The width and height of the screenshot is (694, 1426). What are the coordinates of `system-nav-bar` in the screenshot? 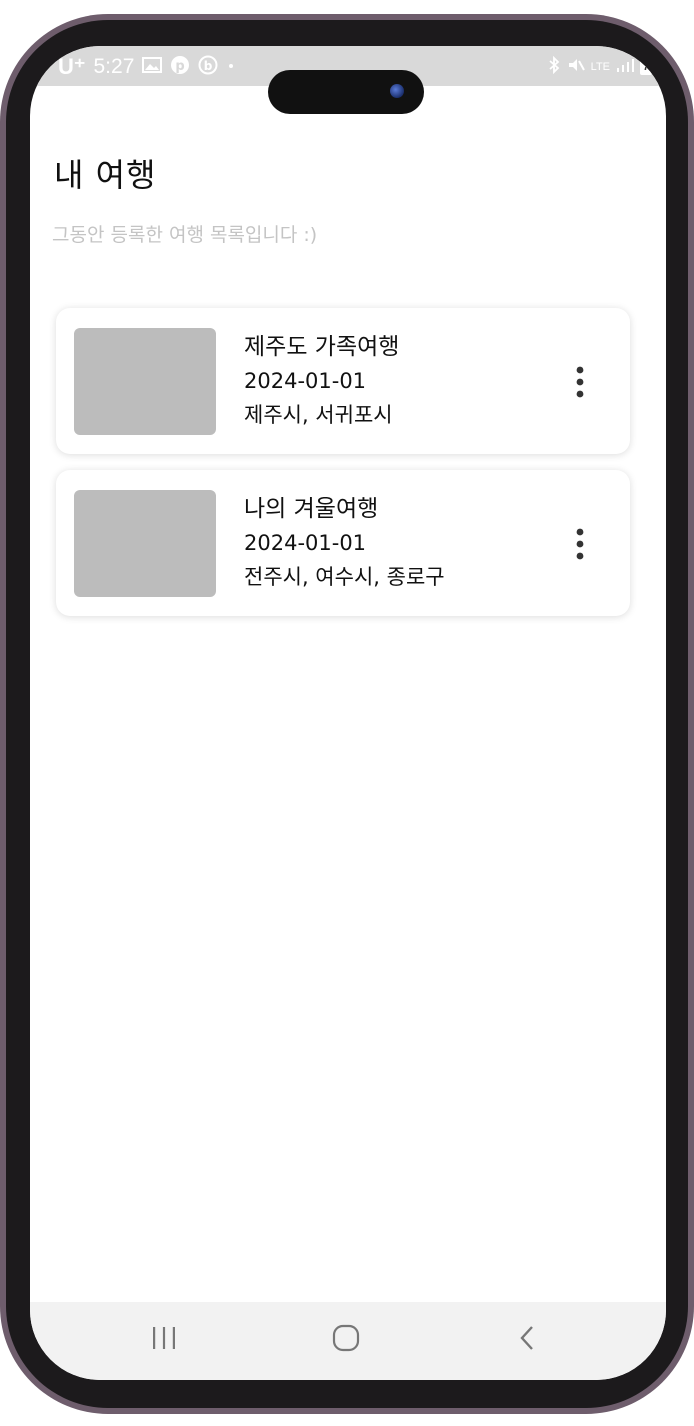 It's located at (348, 1341).